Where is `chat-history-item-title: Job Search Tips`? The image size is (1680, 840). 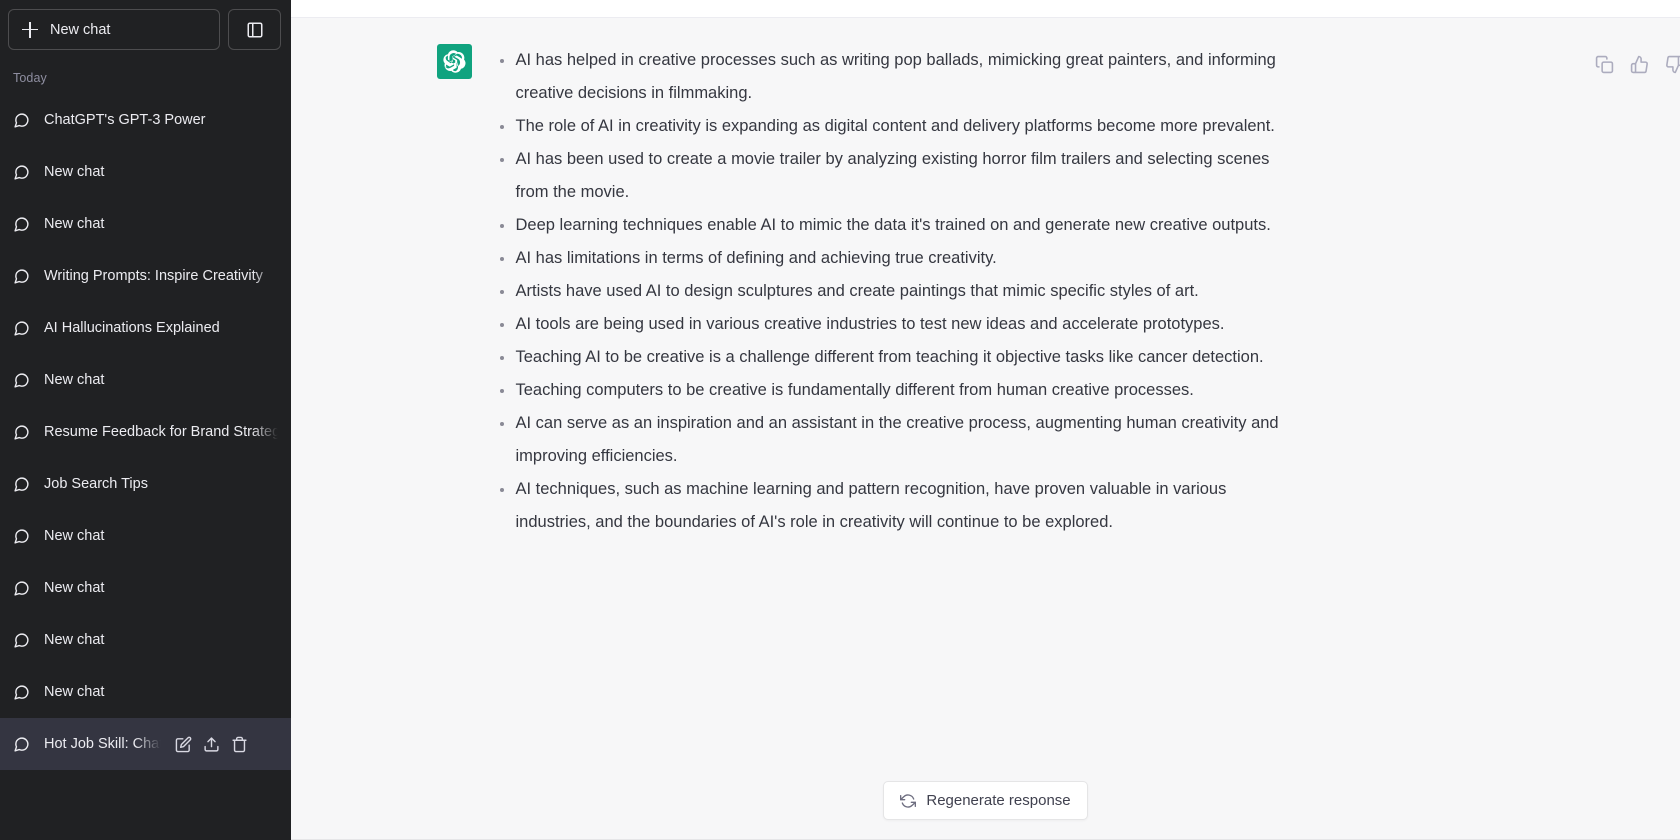 chat-history-item-title: Job Search Tips is located at coordinates (96, 484).